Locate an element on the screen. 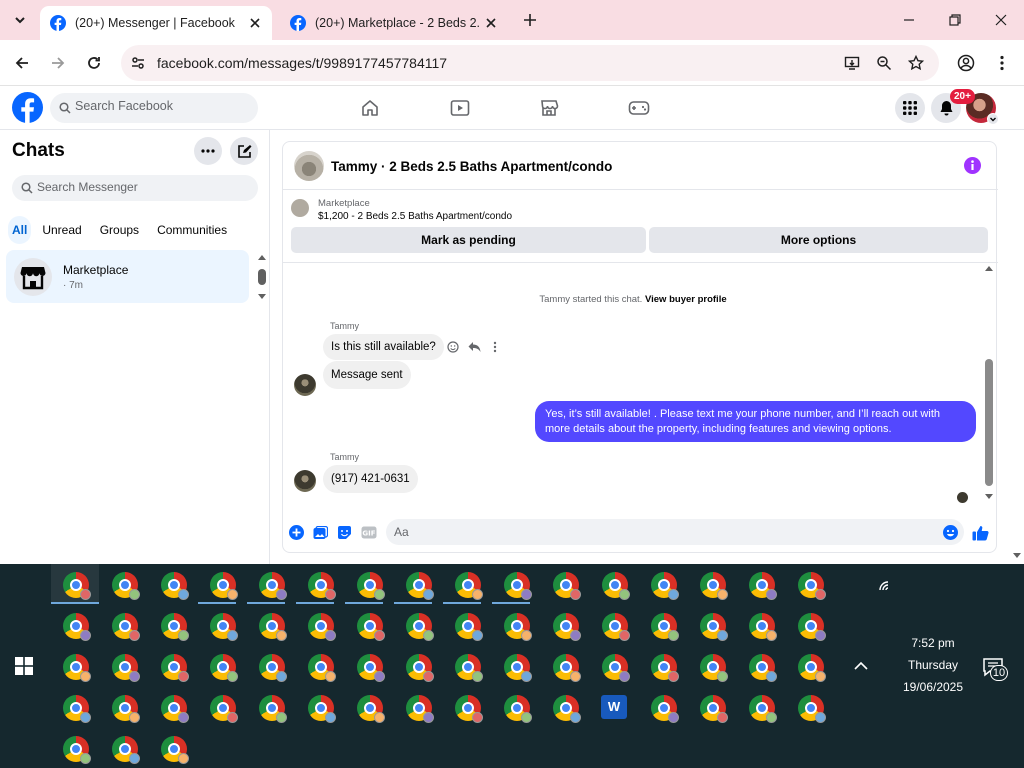 The height and width of the screenshot is (768, 1024). chevron-up-icon is located at coordinates (861, 666).